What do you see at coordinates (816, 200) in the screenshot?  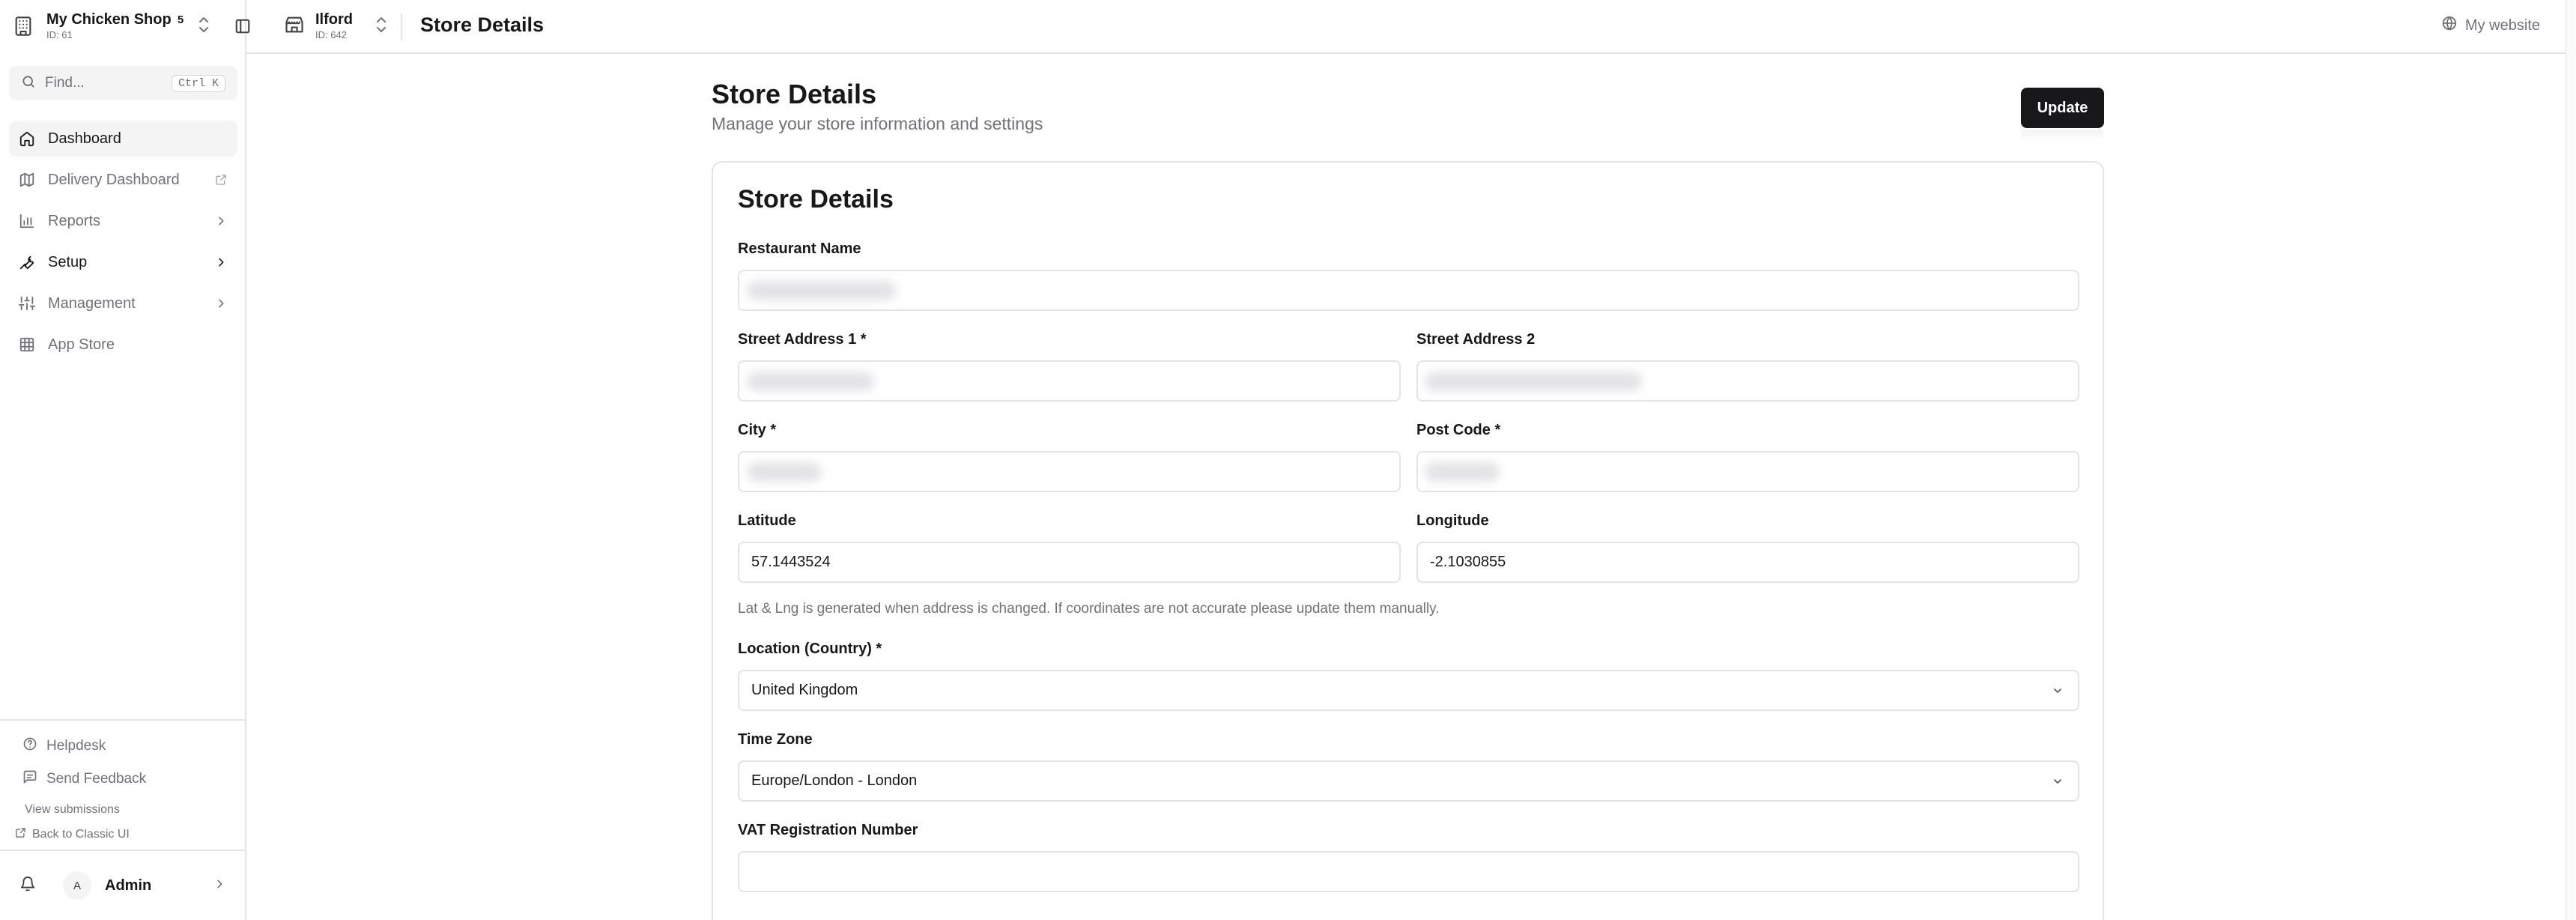 I see `card-title: Store Details` at bounding box center [816, 200].